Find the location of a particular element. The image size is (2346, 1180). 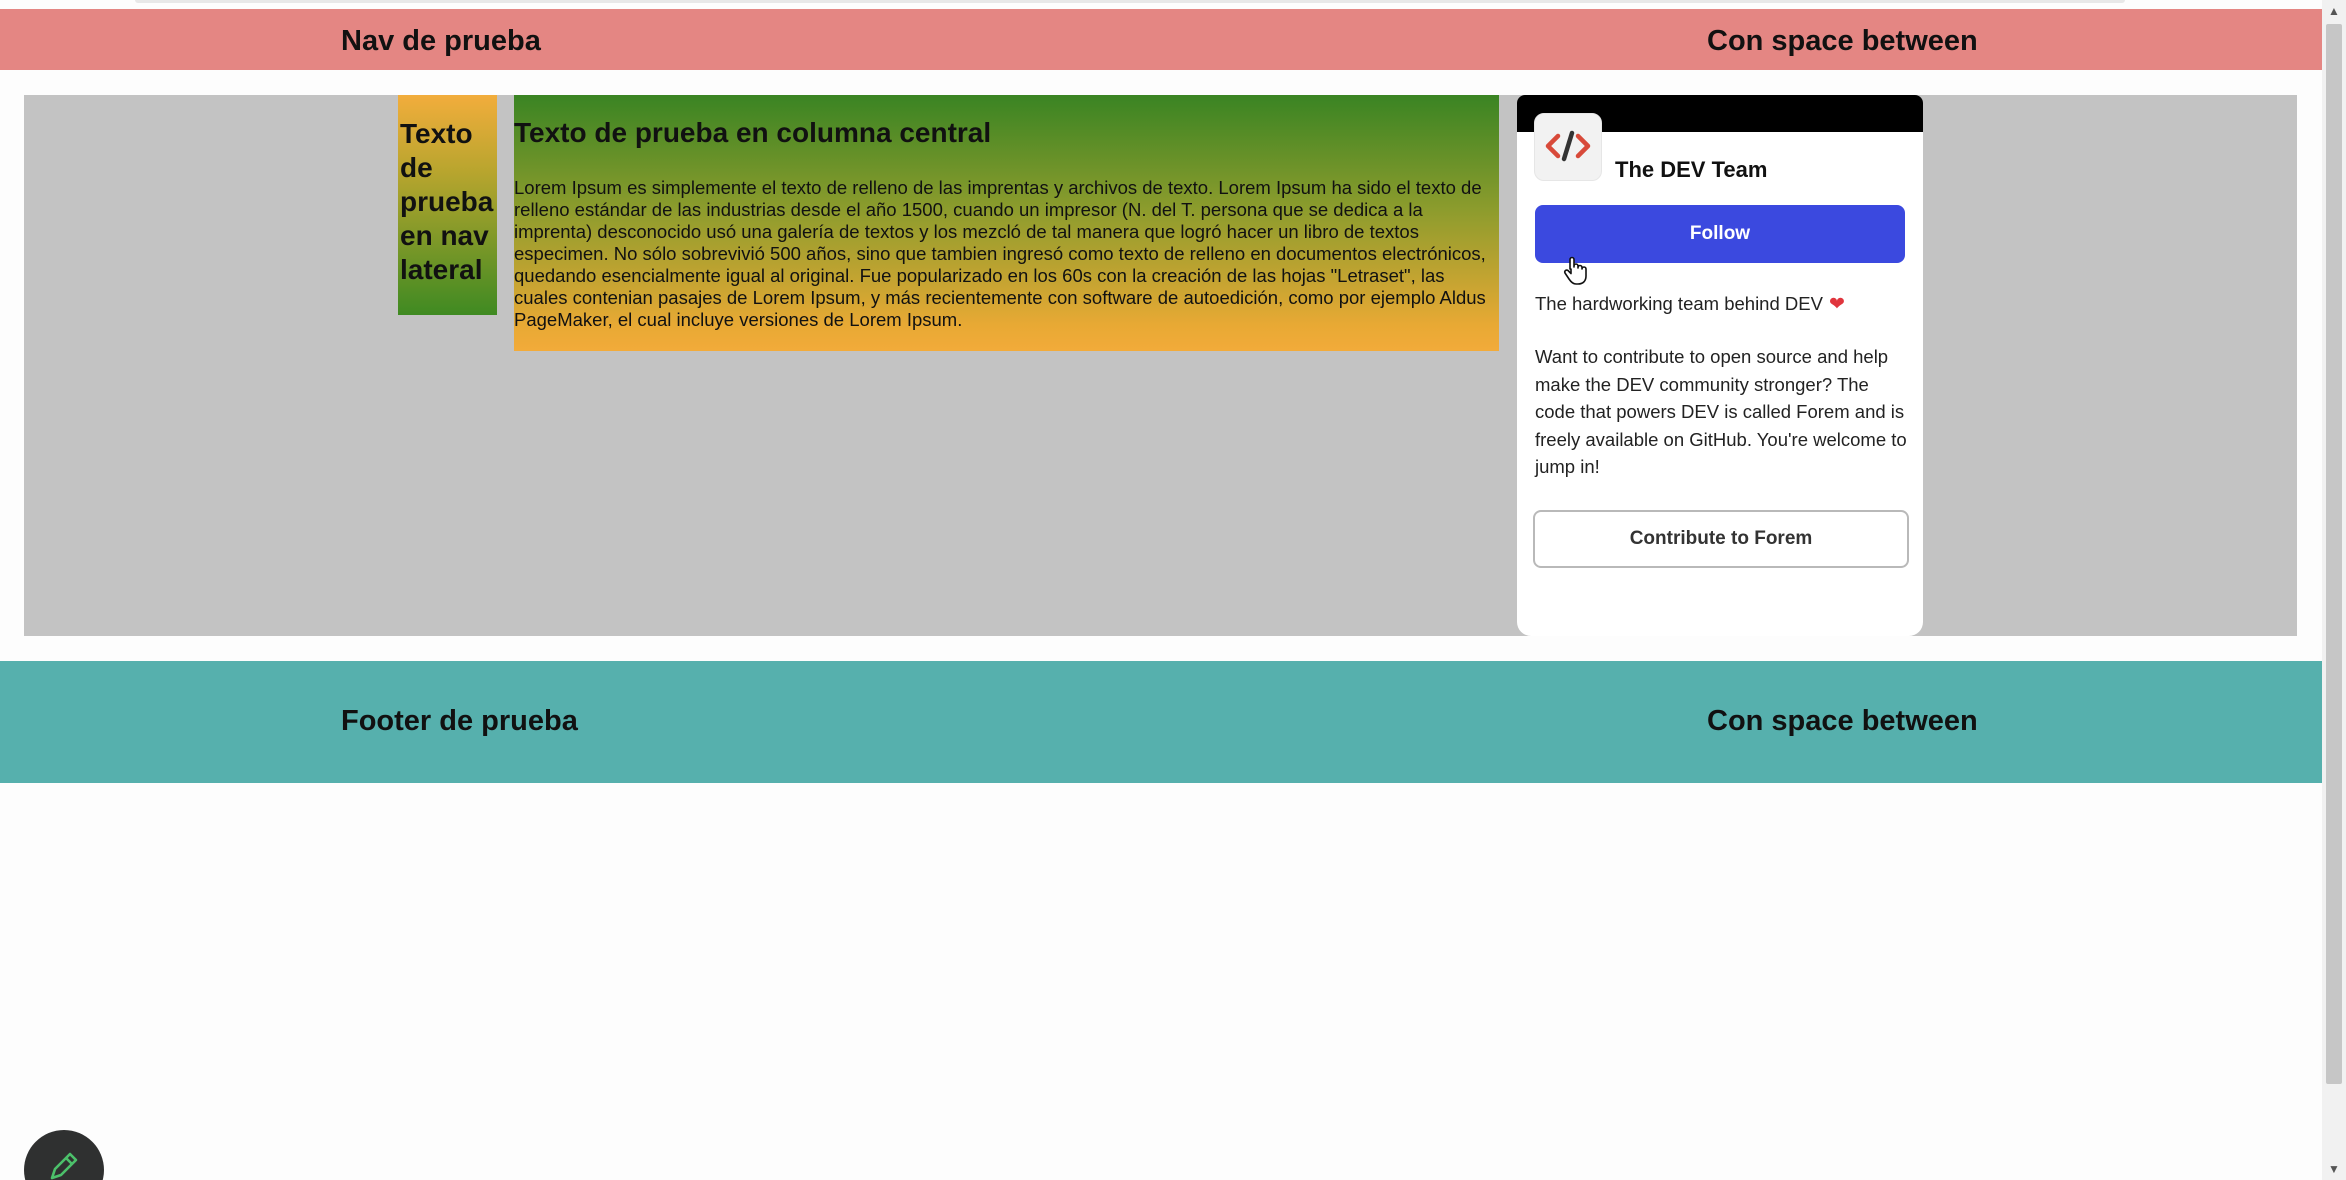

card-org-name: The DEV Team is located at coordinates (1691, 170).